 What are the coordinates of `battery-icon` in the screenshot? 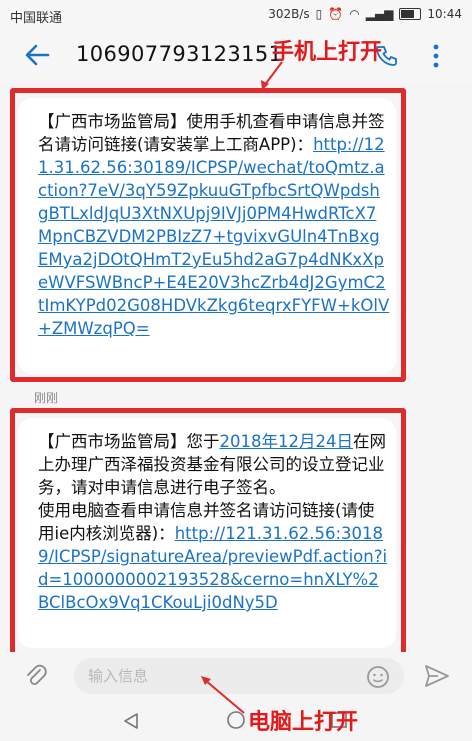 It's located at (410, 14).